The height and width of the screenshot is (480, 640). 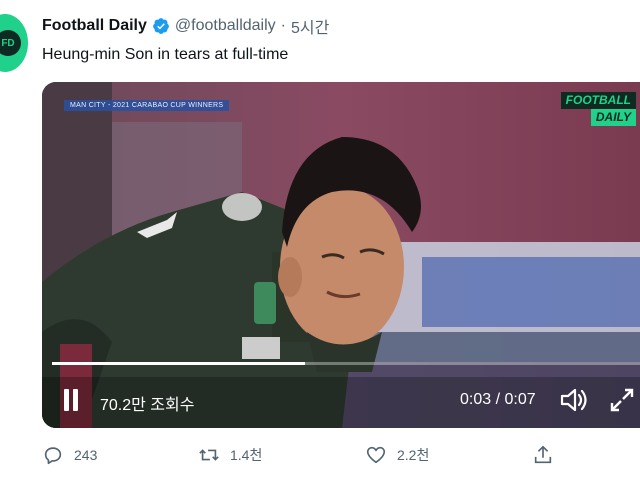 I want to click on tweet-text: Heung-min Son in tears at full-time, so click(x=165, y=54).